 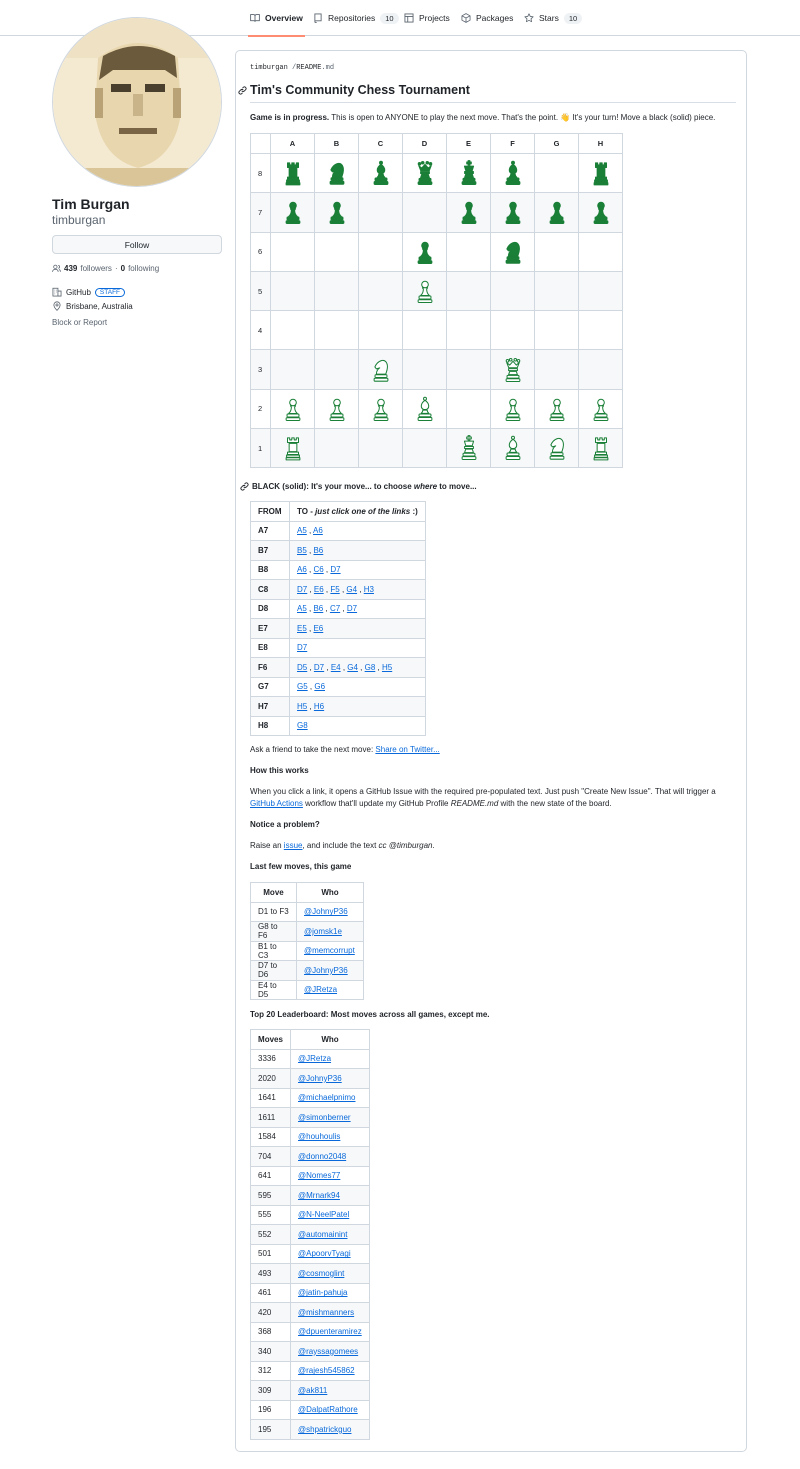 What do you see at coordinates (319, 1195) in the screenshot?
I see `user-link: @Mrnark94` at bounding box center [319, 1195].